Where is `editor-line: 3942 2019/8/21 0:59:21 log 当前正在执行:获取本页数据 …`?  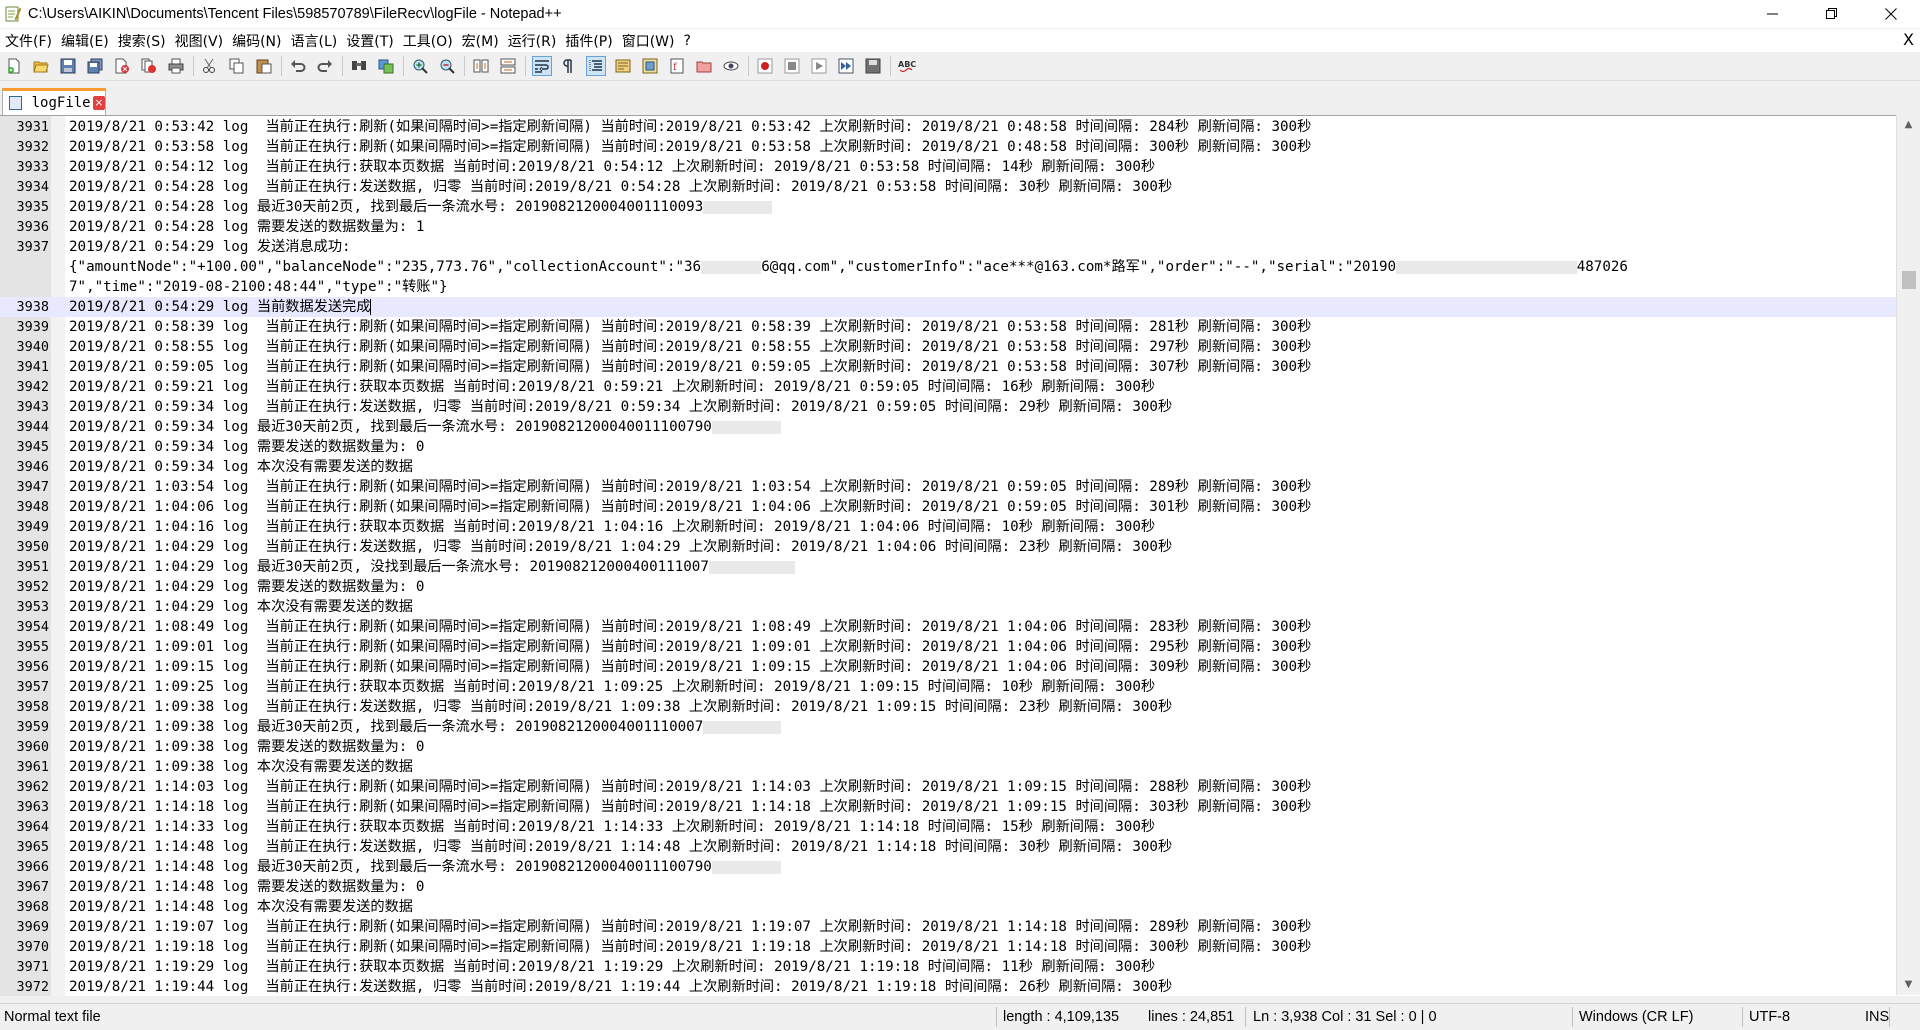
editor-line: 3942 2019/8/21 0:59:21 log 当前正在执行:获取本页数据 … is located at coordinates (948, 387).